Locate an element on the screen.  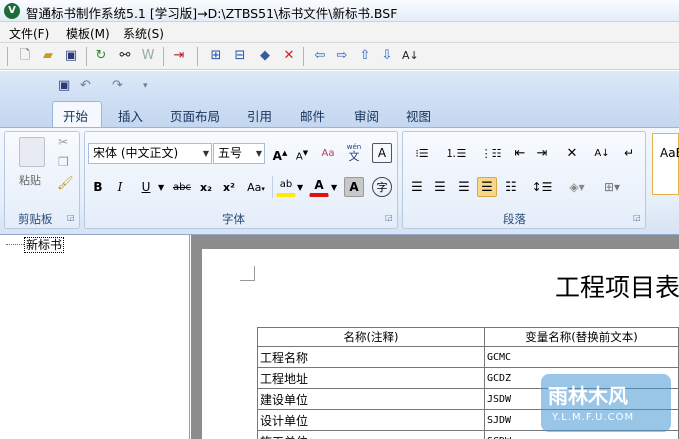
clipboard-launcher-icon: ◲ is located at coordinates (71, 217).